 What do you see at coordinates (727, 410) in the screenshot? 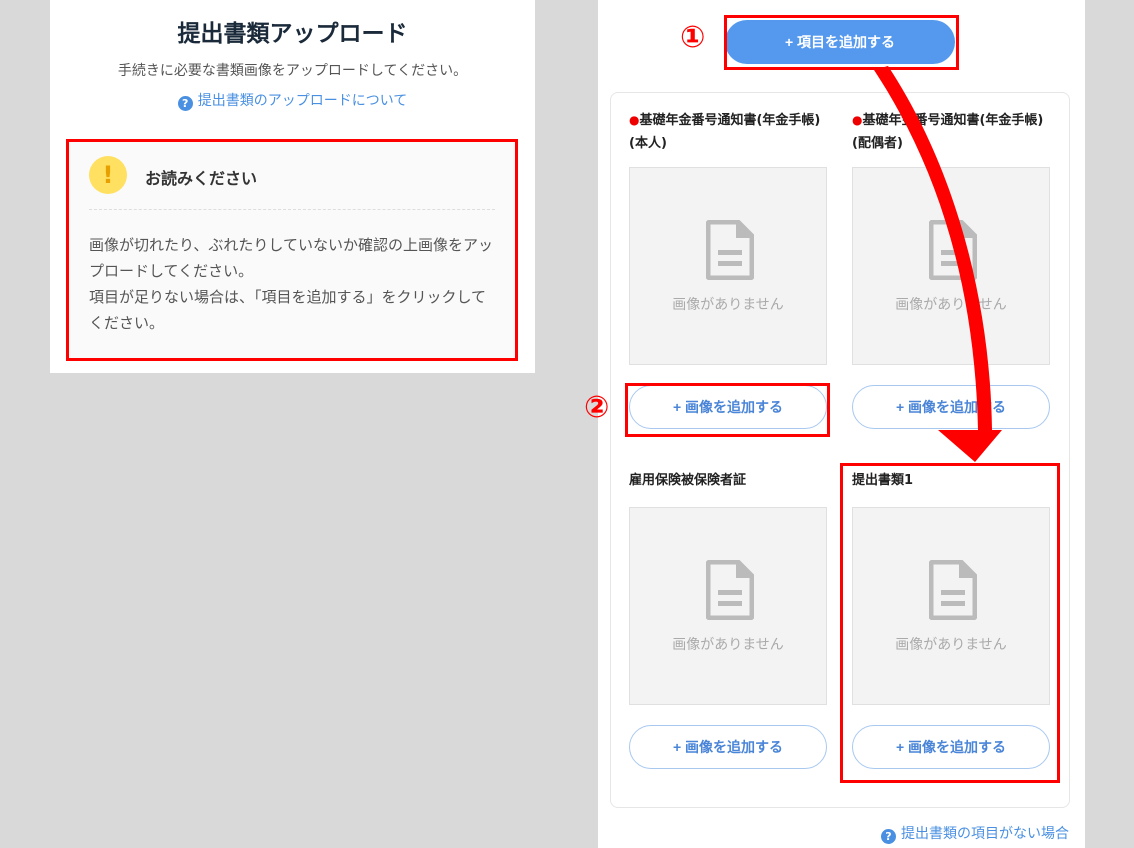
I see `highlight-add-image` at bounding box center [727, 410].